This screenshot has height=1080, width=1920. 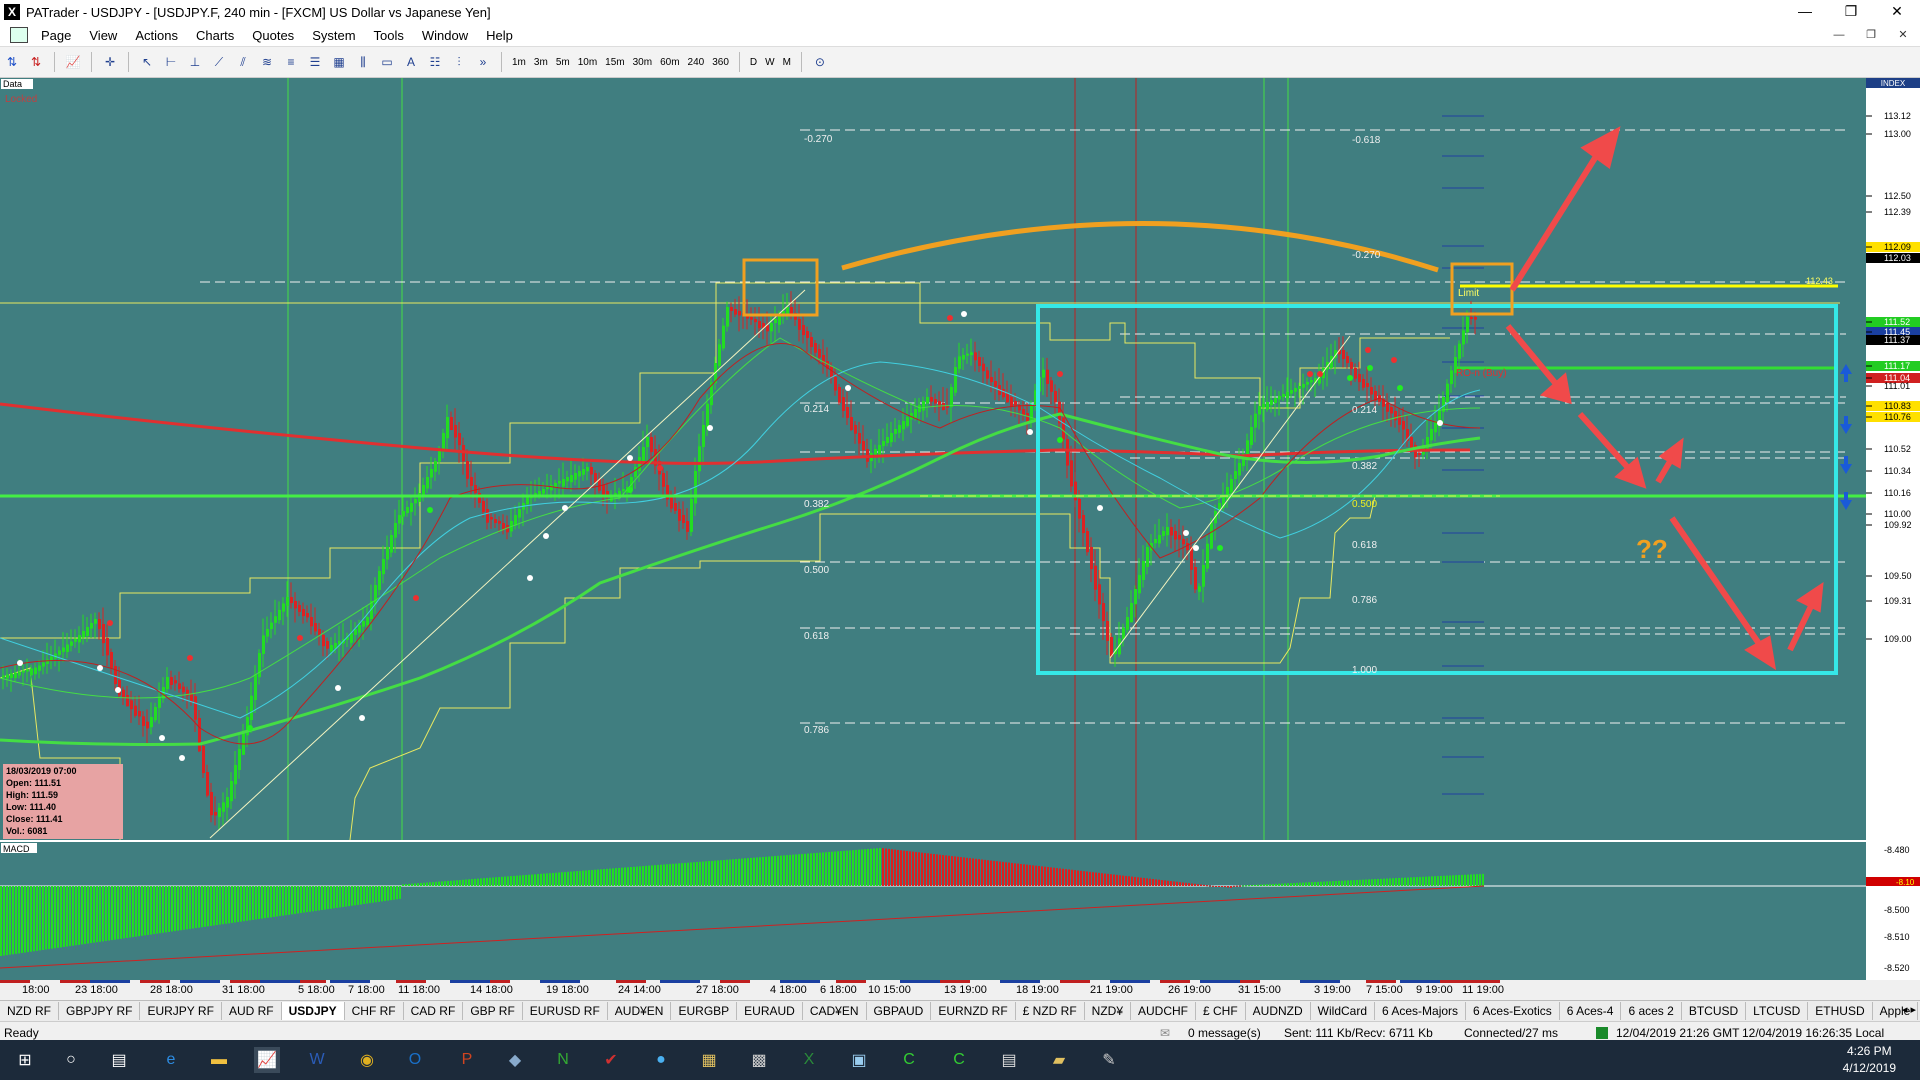 What do you see at coordinates (56, 35) in the screenshot?
I see `menu-page: Page` at bounding box center [56, 35].